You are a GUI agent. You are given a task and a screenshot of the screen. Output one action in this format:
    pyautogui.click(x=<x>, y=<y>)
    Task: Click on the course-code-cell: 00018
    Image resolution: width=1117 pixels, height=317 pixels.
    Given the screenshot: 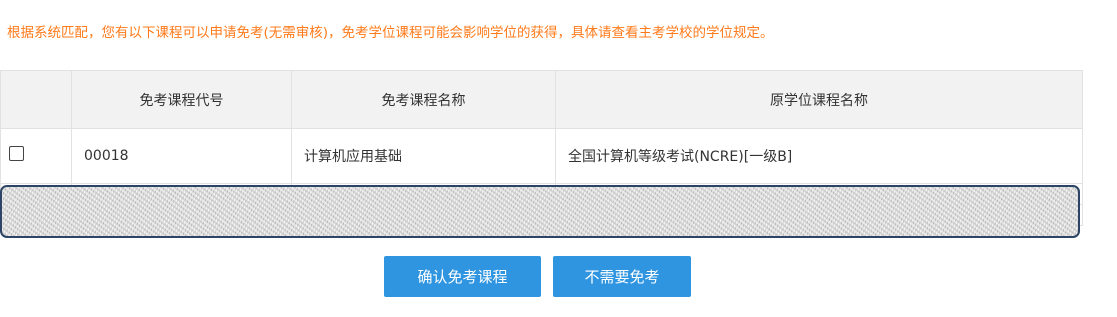 What is the action you would take?
    pyautogui.click(x=181, y=156)
    